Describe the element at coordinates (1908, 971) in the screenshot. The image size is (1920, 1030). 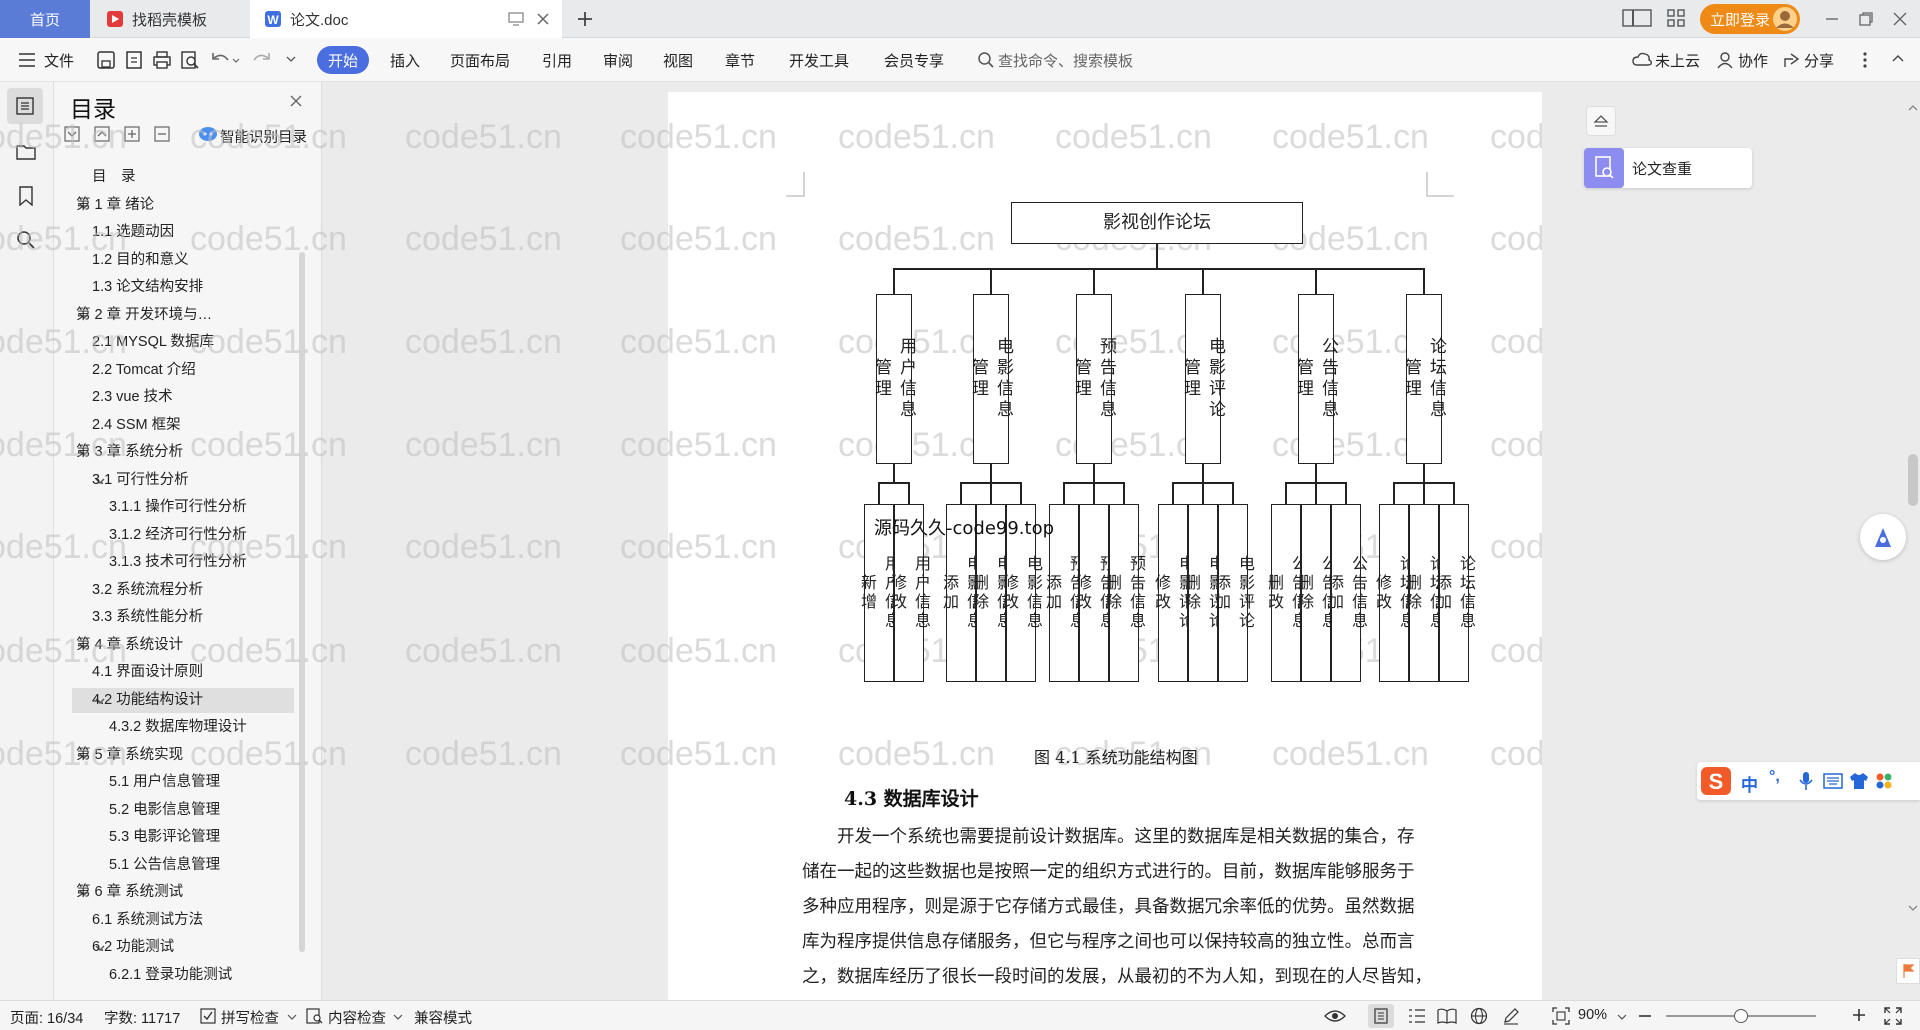
I see `feedback-button` at that location.